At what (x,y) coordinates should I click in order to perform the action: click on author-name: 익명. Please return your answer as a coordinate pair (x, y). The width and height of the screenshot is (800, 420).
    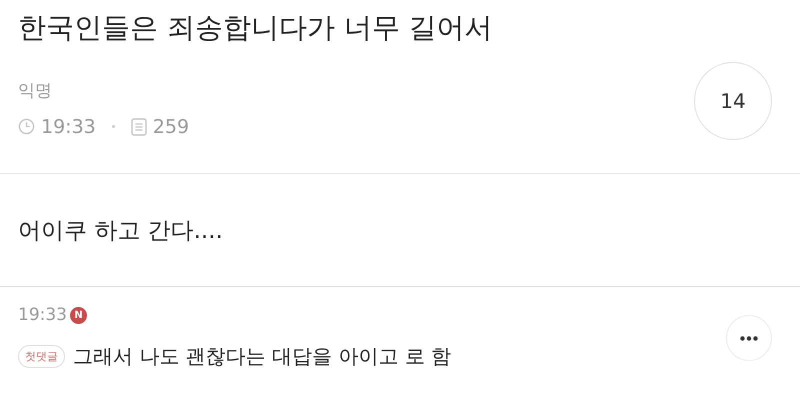
    Looking at the image, I should click on (35, 91).